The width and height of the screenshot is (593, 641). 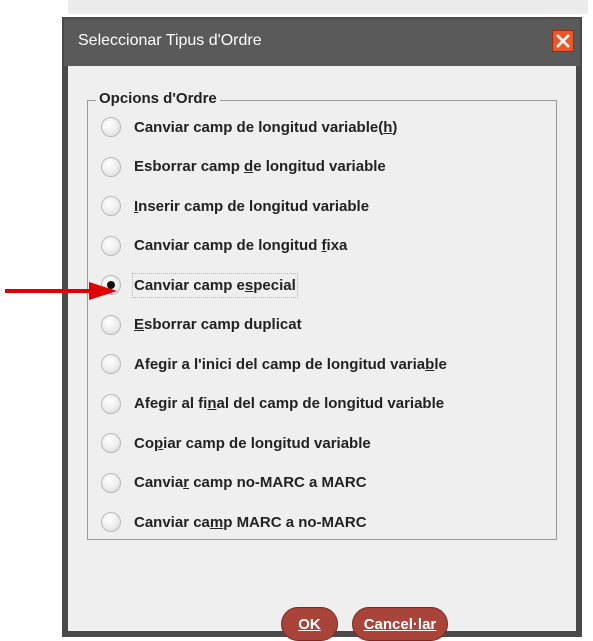 I want to click on red-arrow-icon, so click(x=61, y=291).